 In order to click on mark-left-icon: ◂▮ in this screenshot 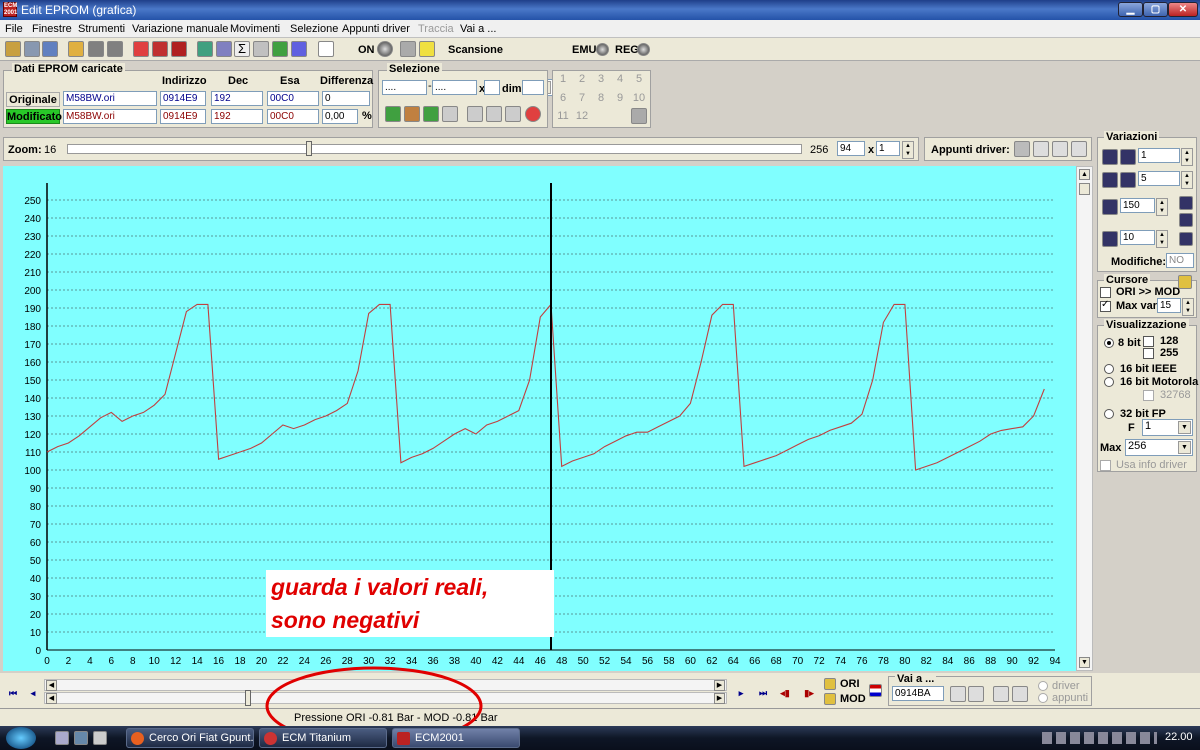, I will do `click(785, 693)`.